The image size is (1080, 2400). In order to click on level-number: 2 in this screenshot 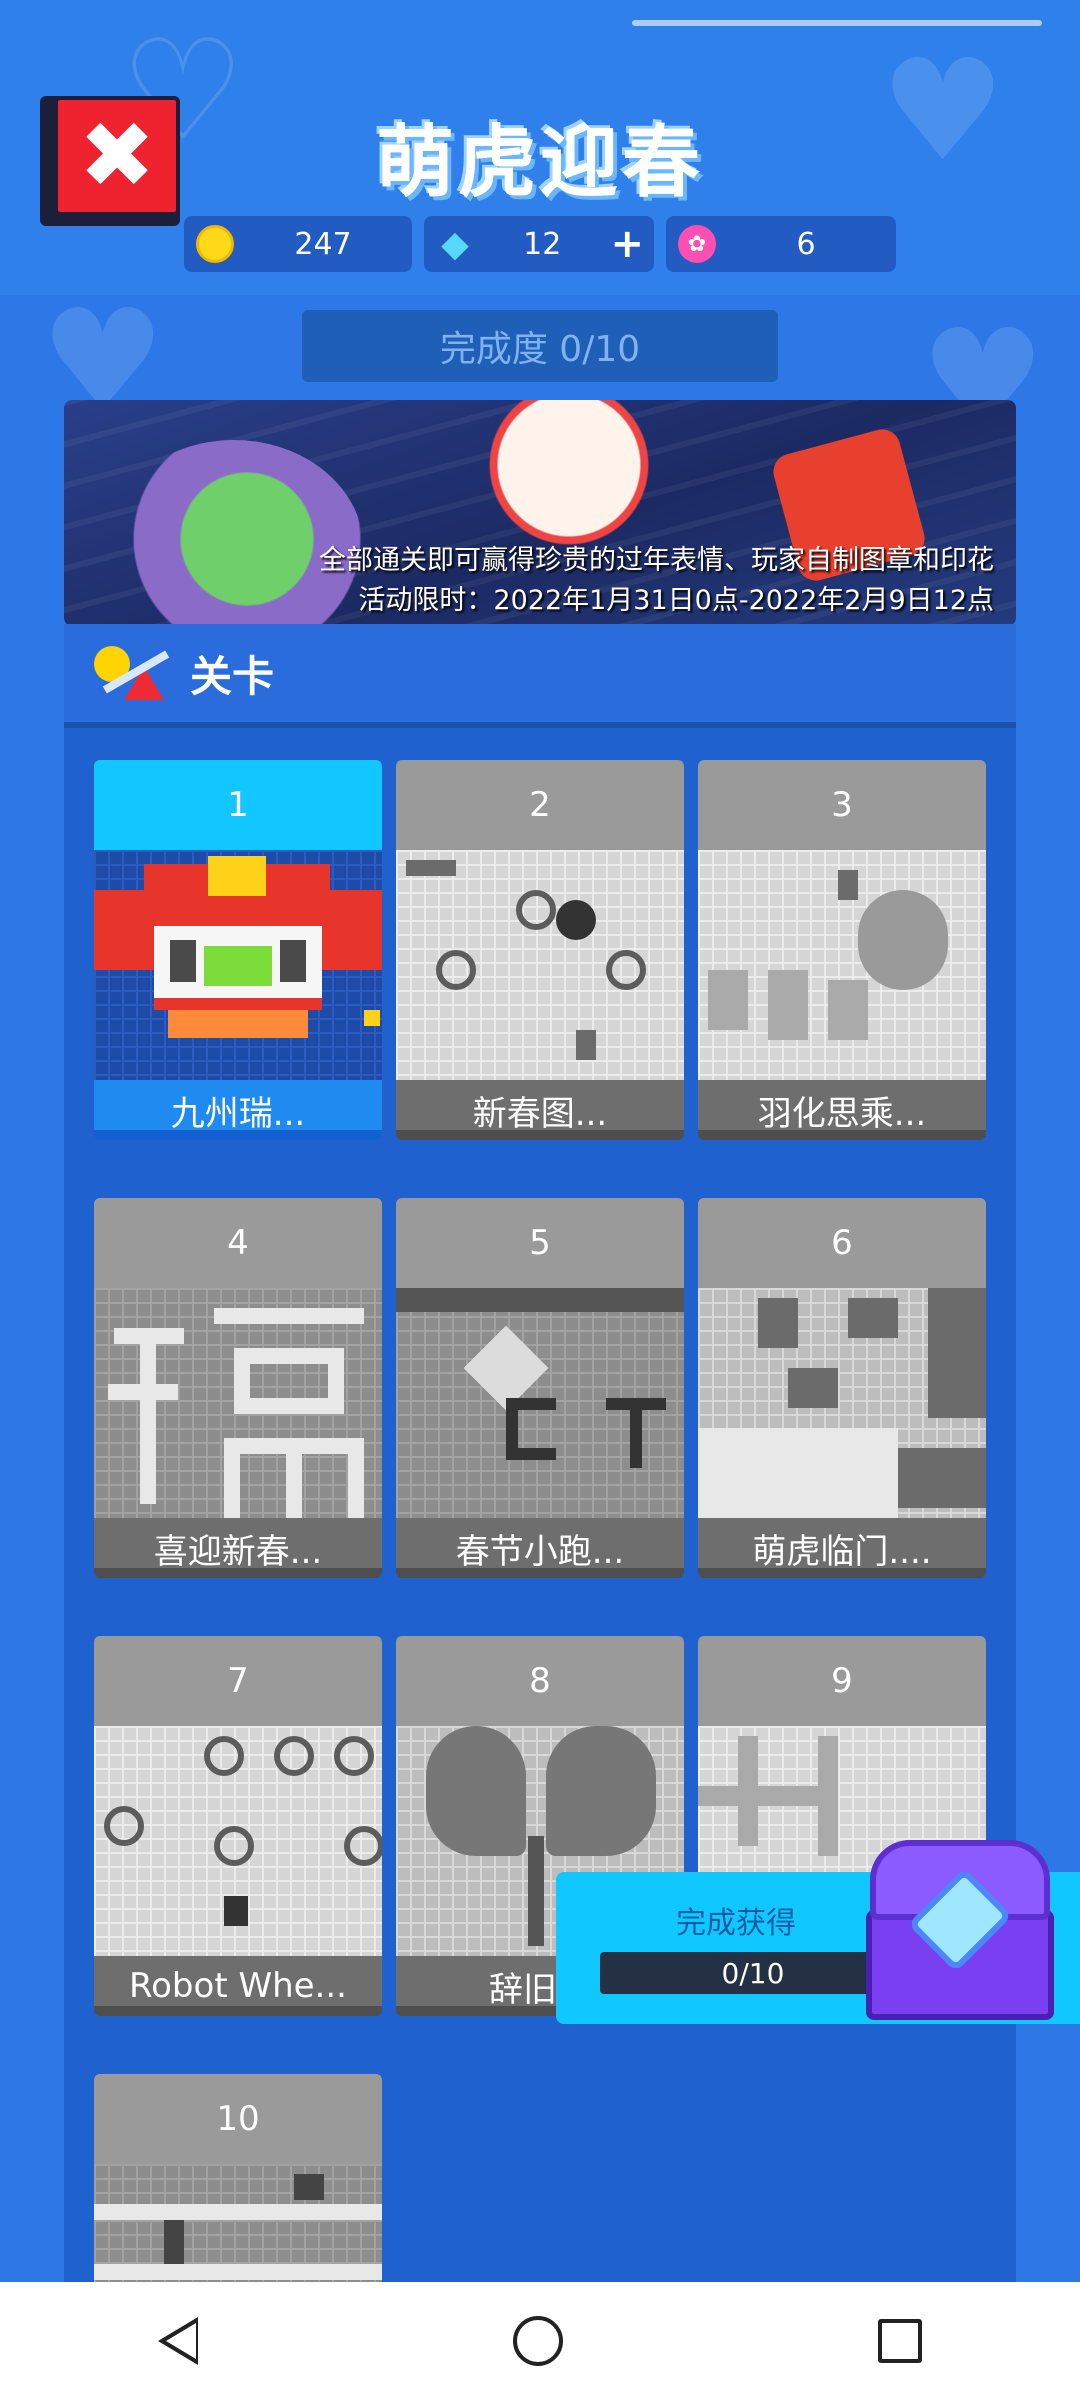, I will do `click(540, 805)`.